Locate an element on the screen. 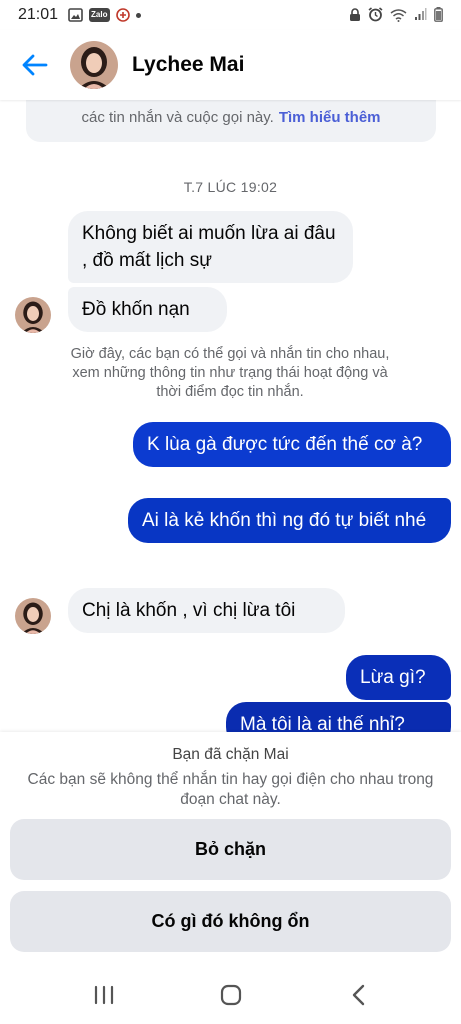 The width and height of the screenshot is (461, 1024). notification-icons: Zalo is located at coordinates (104, 15).